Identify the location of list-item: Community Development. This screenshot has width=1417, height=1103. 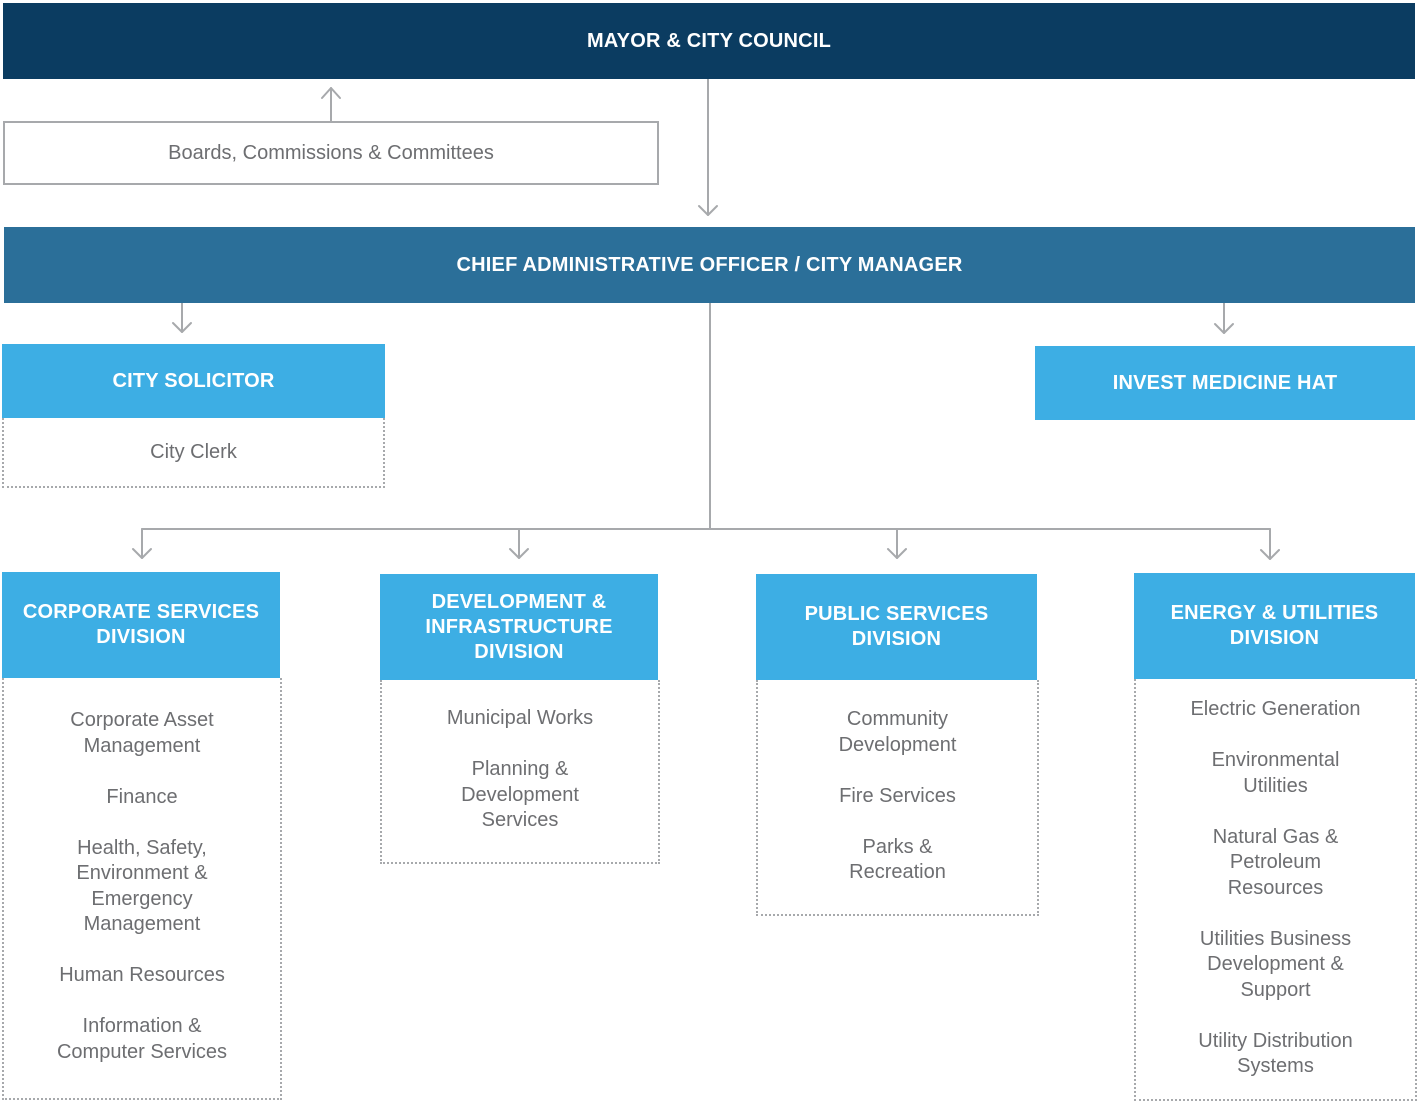
(897, 732).